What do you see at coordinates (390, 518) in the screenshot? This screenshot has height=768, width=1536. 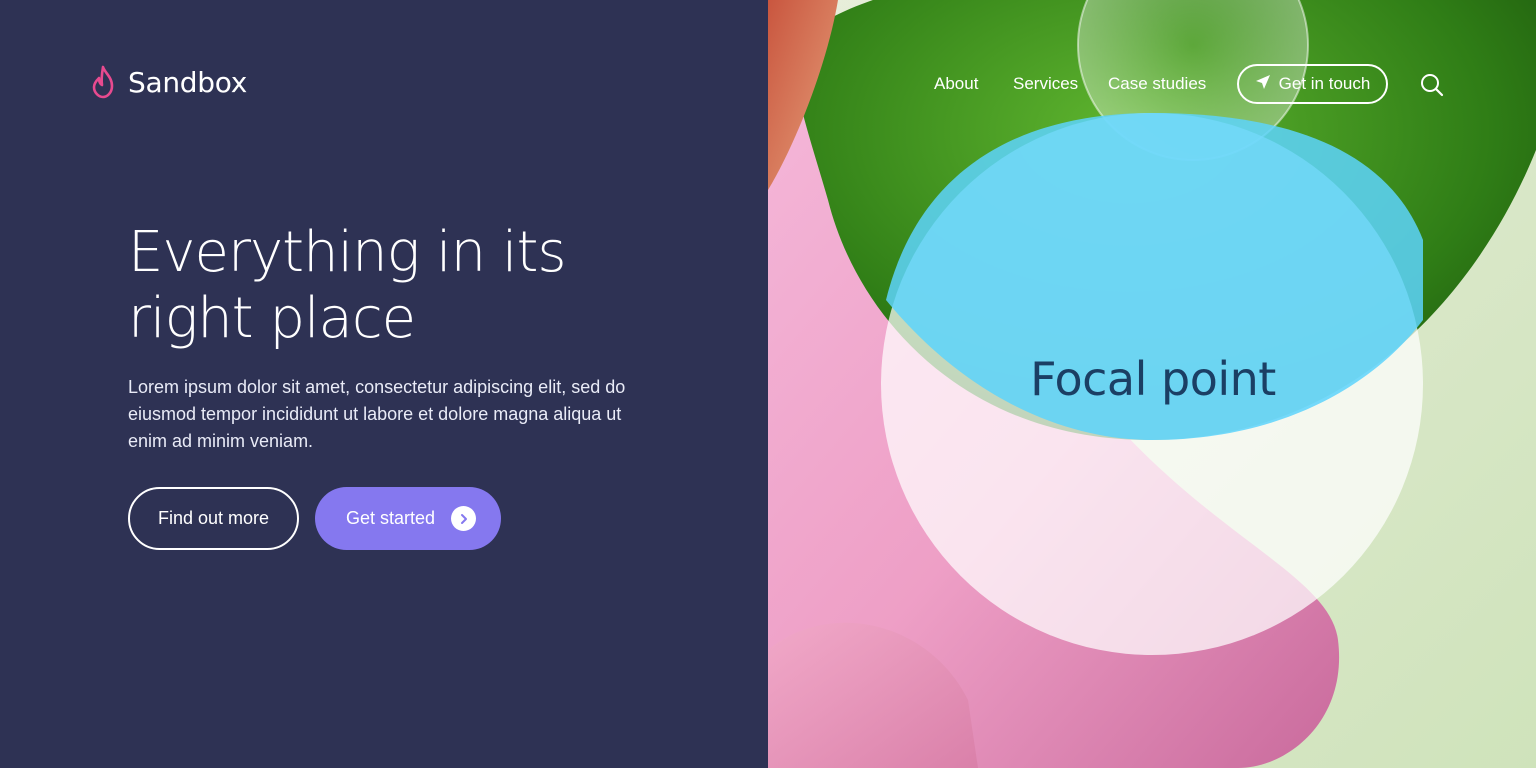 I see `get-started-label: Get started` at bounding box center [390, 518].